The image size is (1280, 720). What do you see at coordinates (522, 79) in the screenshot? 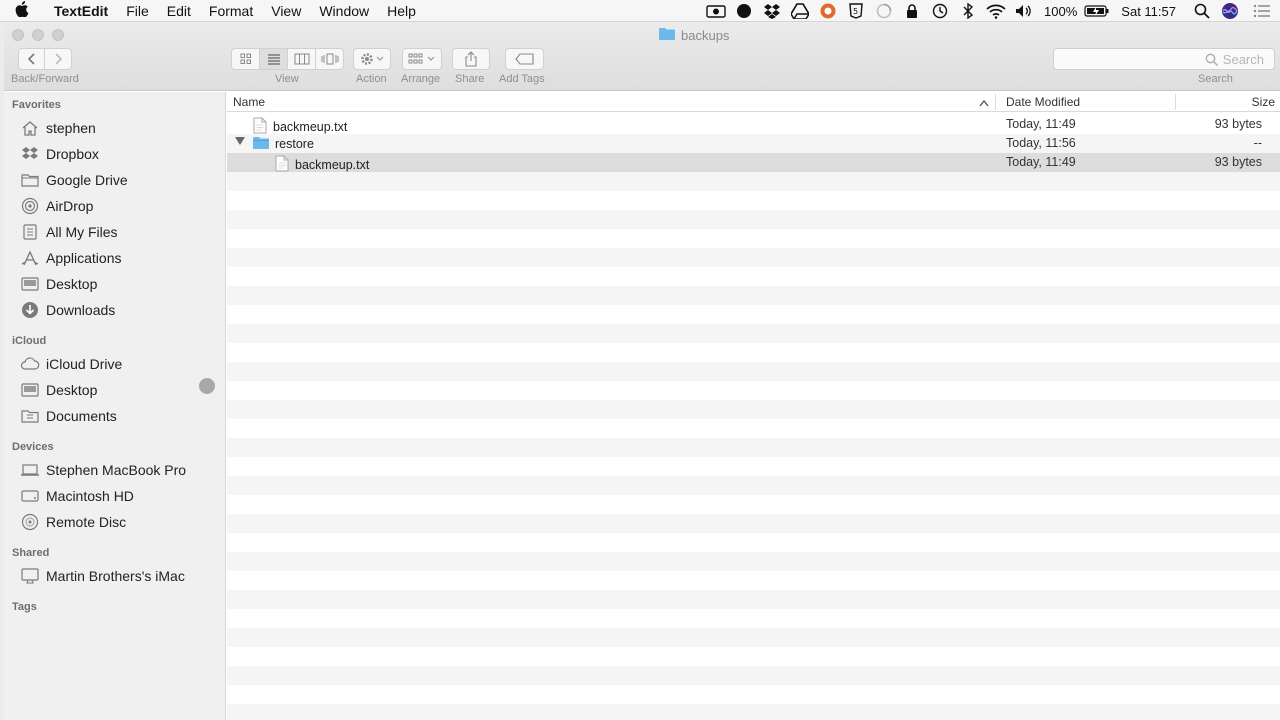
I see `add-tags-label: Add Tags` at bounding box center [522, 79].